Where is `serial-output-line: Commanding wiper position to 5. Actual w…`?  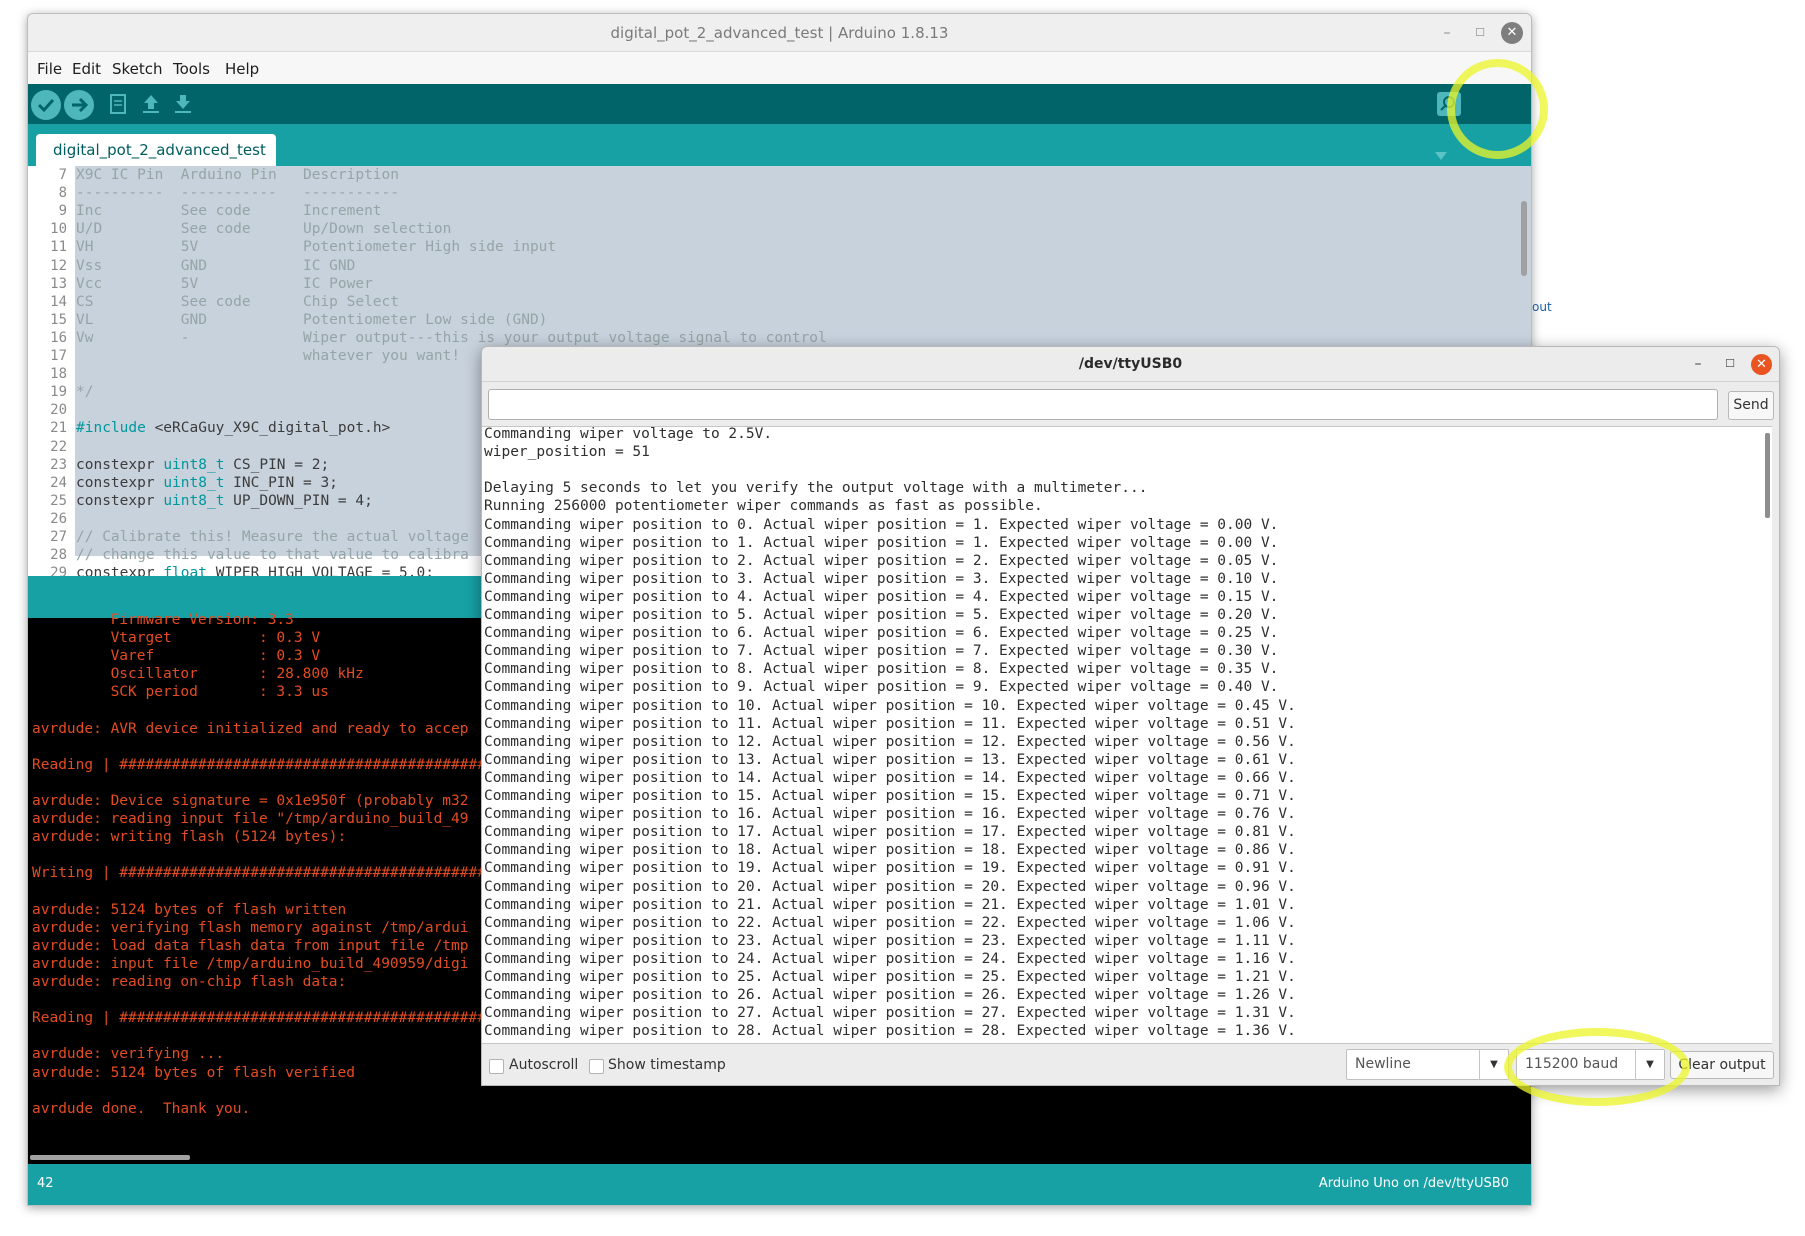
serial-output-line: Commanding wiper position to 5. Actual w… is located at coordinates (881, 615).